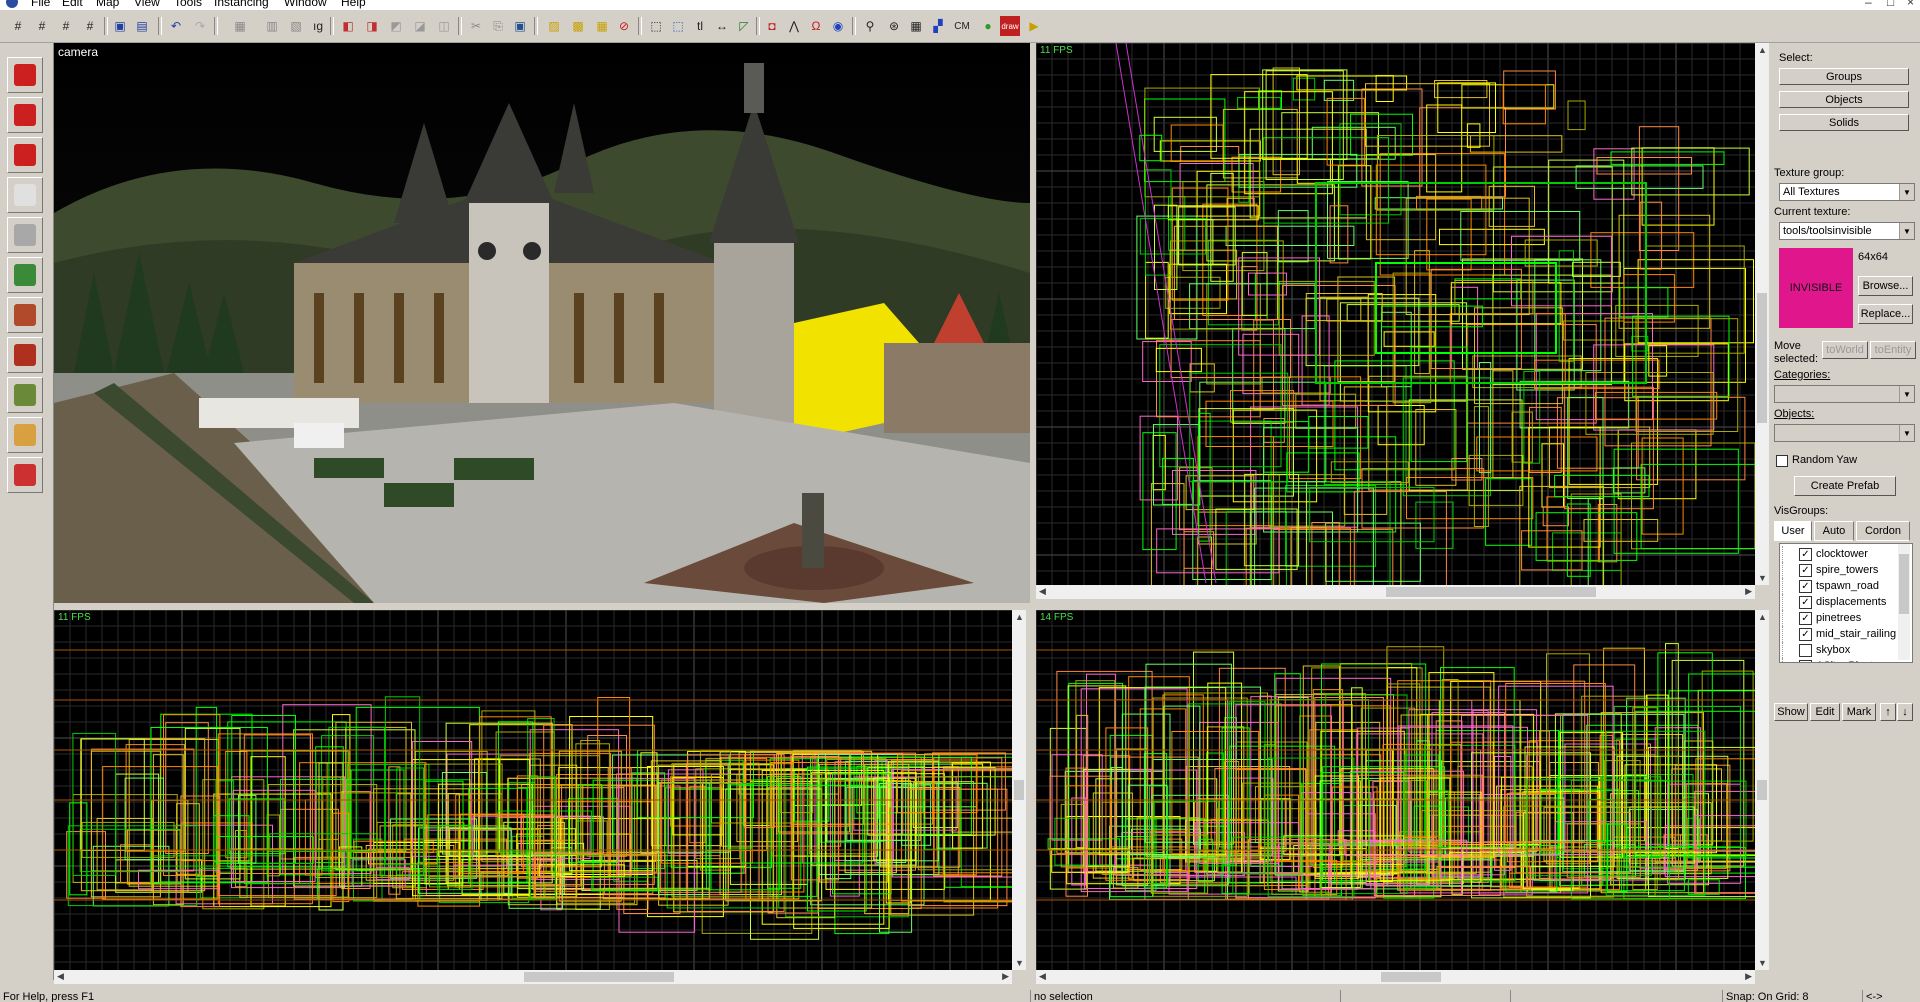 This screenshot has height=1002, width=1920. I want to click on redo-icon: ↷, so click(200, 26).